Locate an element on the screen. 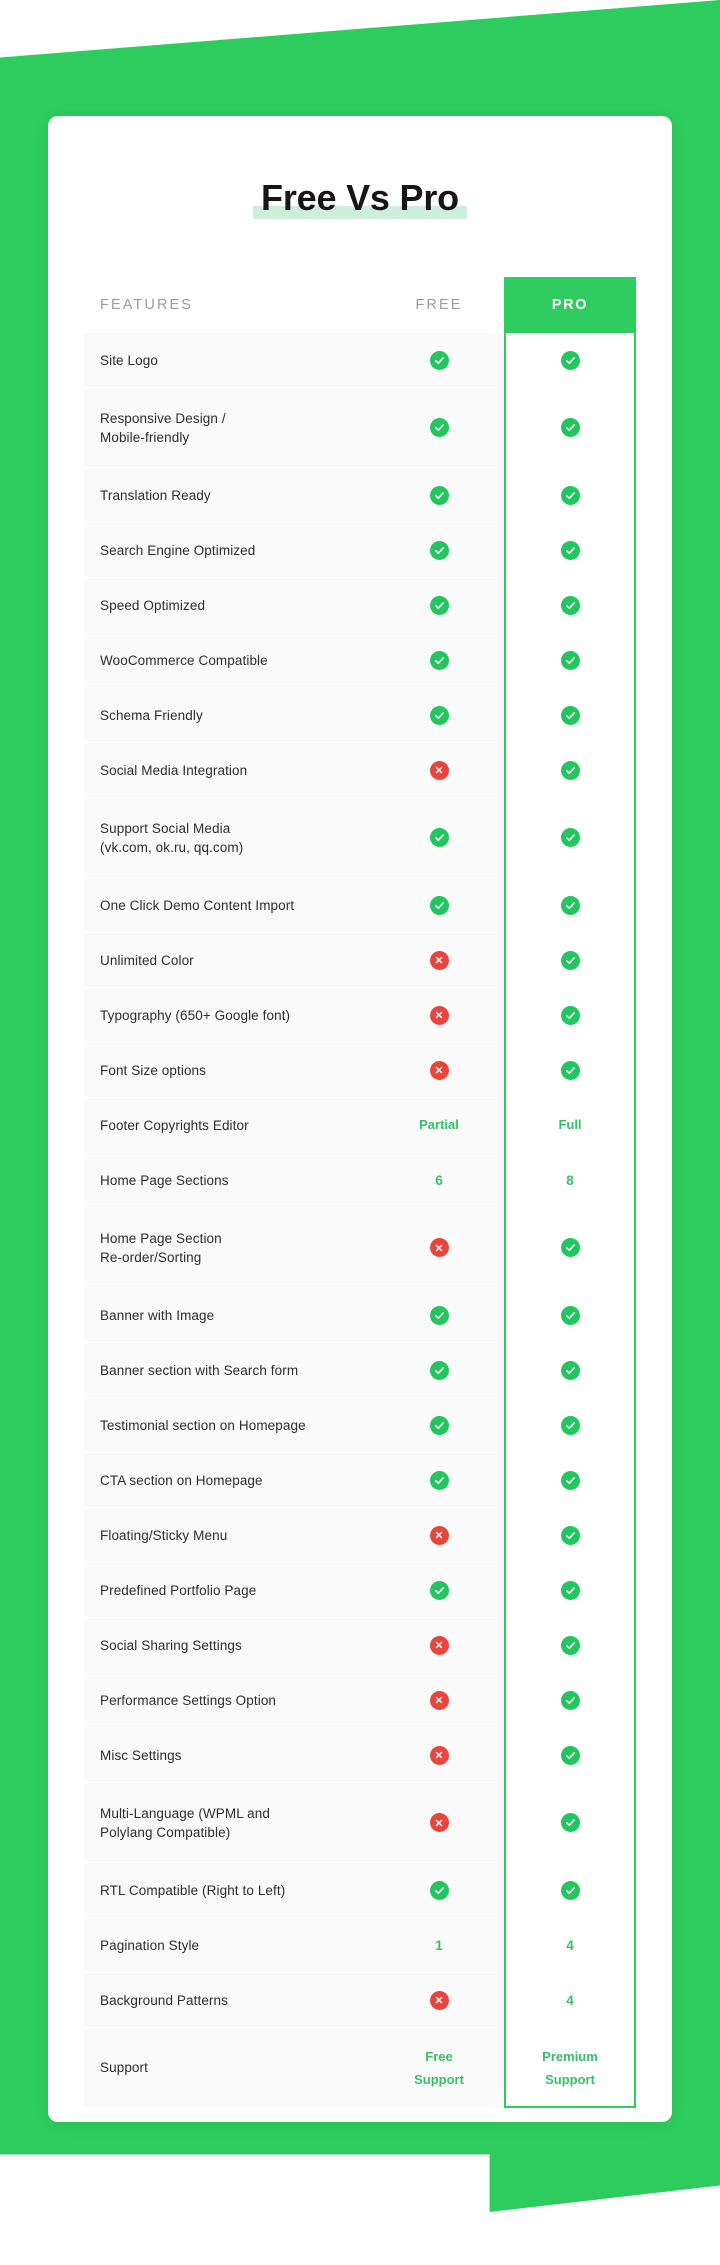 The image size is (720, 2265). pro-value-text: 8 is located at coordinates (570, 1180).